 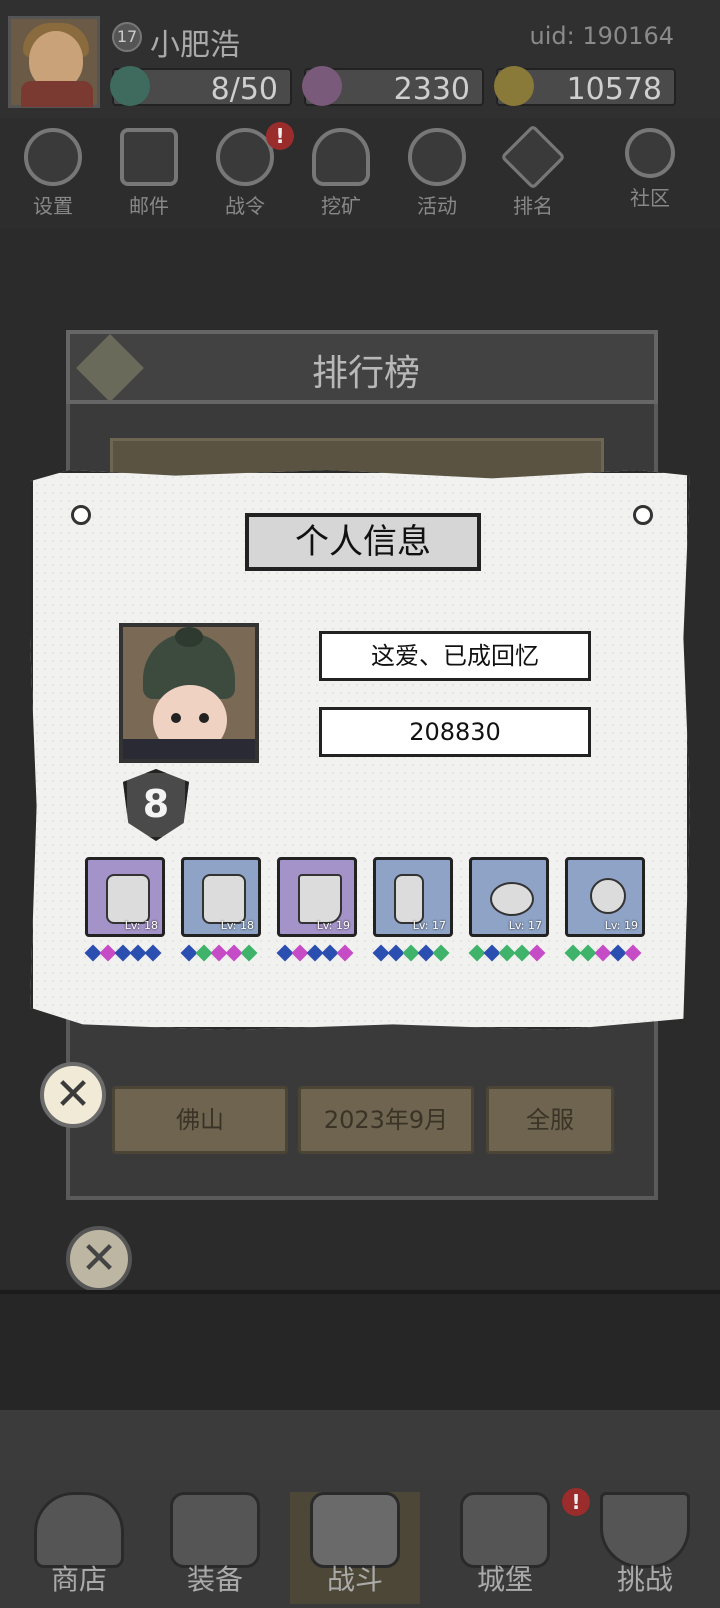 I want to click on bottom-nav-shop: 商店, so click(x=79, y=1548).